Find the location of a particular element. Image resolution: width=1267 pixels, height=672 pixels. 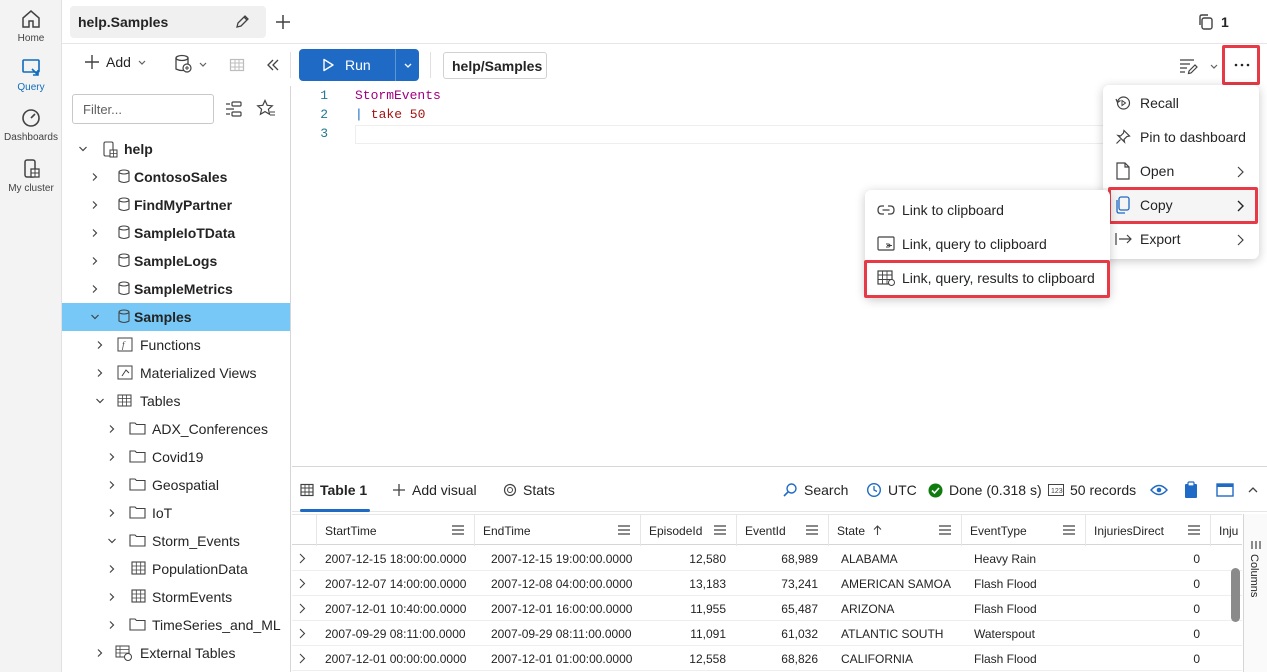

results-tab-table1: Table 1 is located at coordinates (333, 490).